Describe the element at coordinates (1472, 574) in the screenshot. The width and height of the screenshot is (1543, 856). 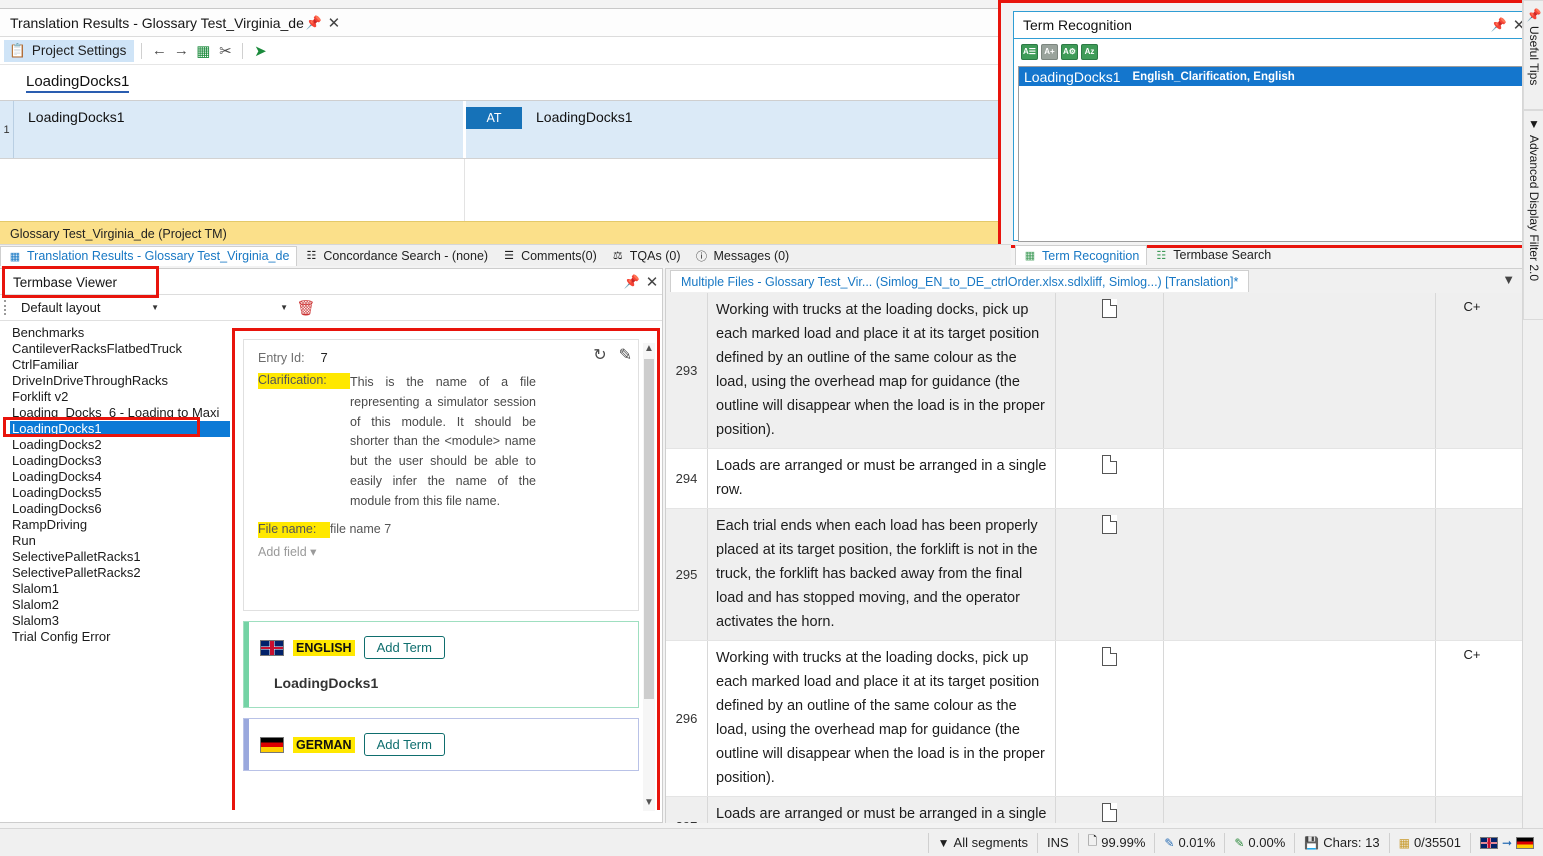
I see `segment-comment` at that location.